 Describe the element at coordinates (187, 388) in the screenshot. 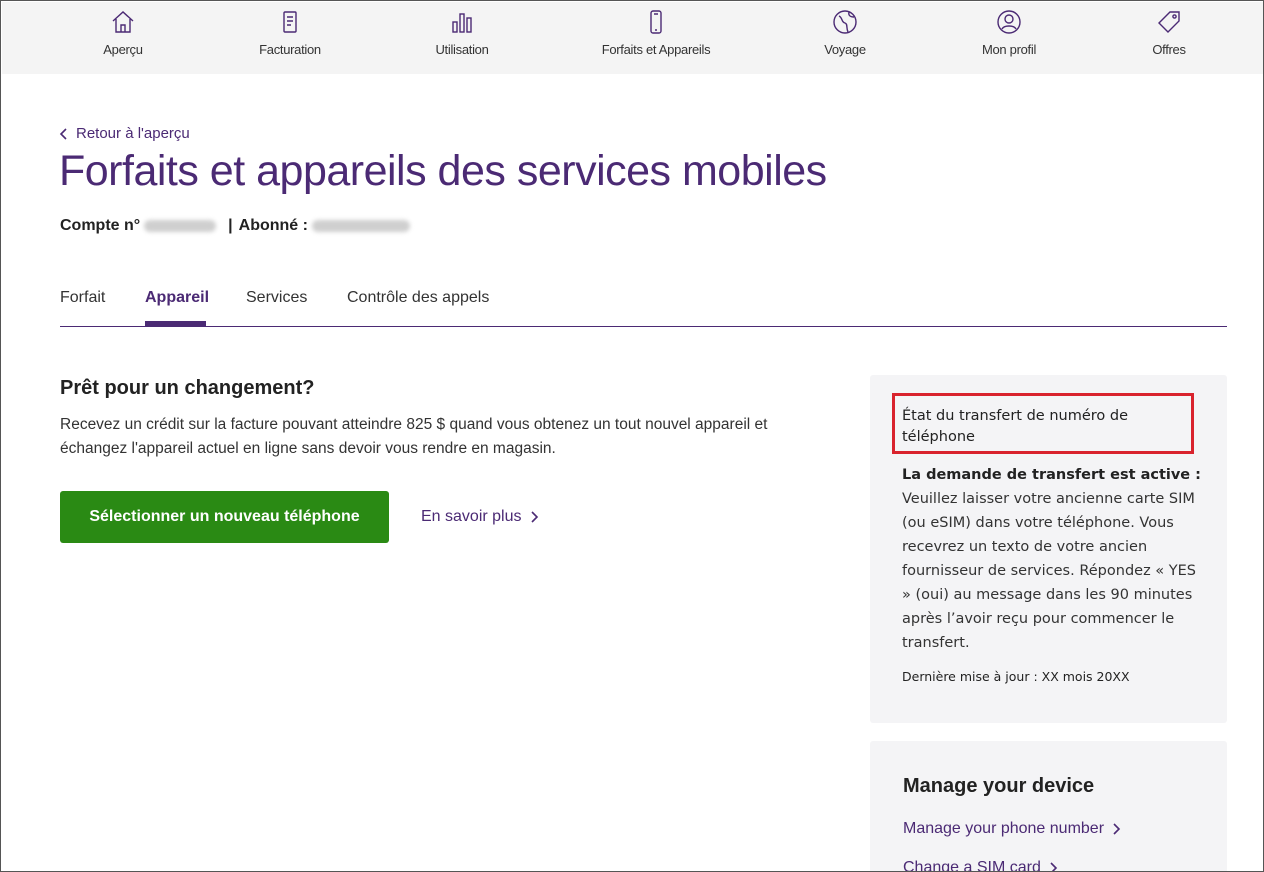

I see `promo-title: Prêt pour un changement?` at that location.